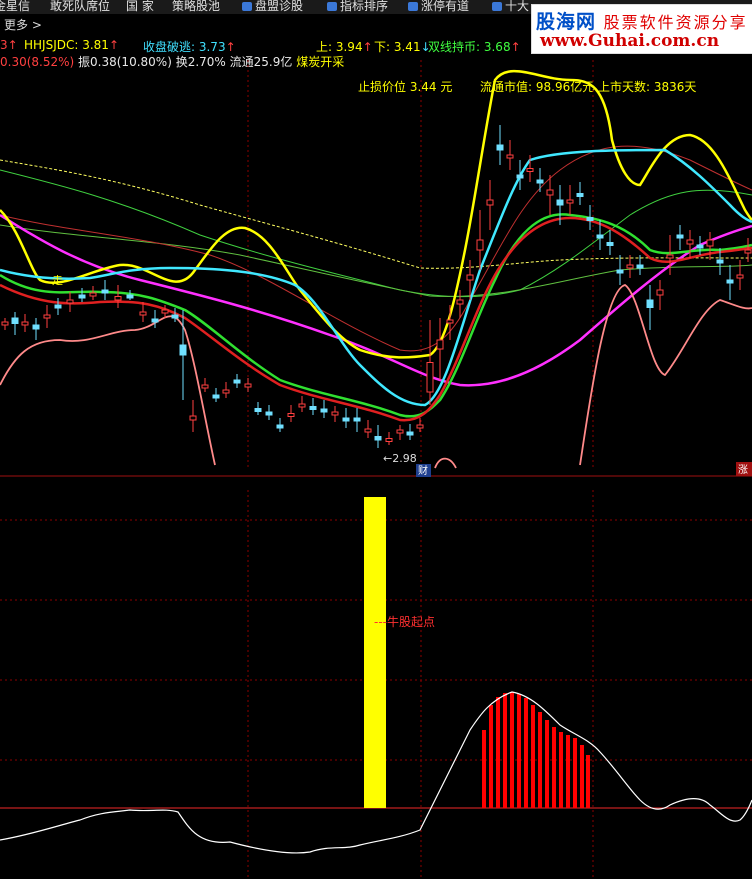 The width and height of the screenshot is (752, 879). What do you see at coordinates (364, 6) in the screenshot?
I see `toolbar-item-zhibiao-label: 指标排序` at bounding box center [364, 6].